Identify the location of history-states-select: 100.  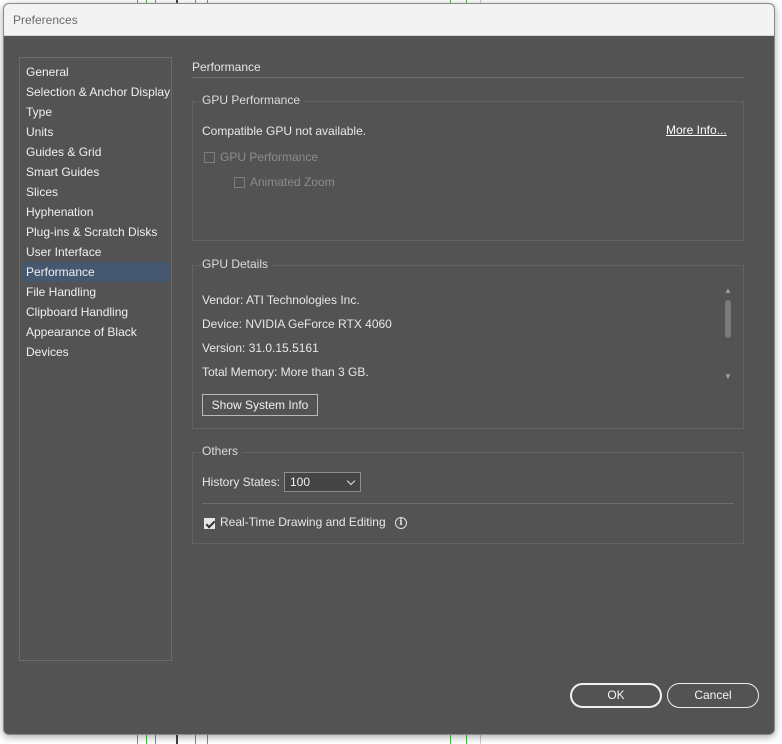
(322, 482).